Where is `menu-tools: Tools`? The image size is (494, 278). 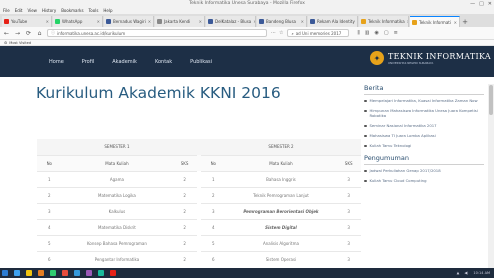
menu-tools: Tools is located at coordinates (94, 10).